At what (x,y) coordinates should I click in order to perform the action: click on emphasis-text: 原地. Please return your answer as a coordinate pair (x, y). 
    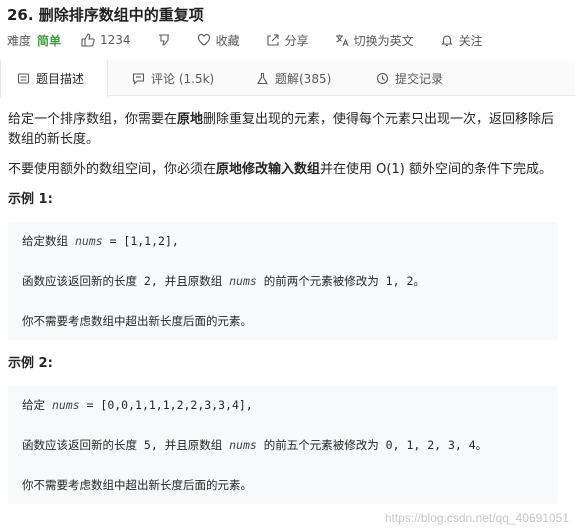
    Looking at the image, I should click on (190, 119).